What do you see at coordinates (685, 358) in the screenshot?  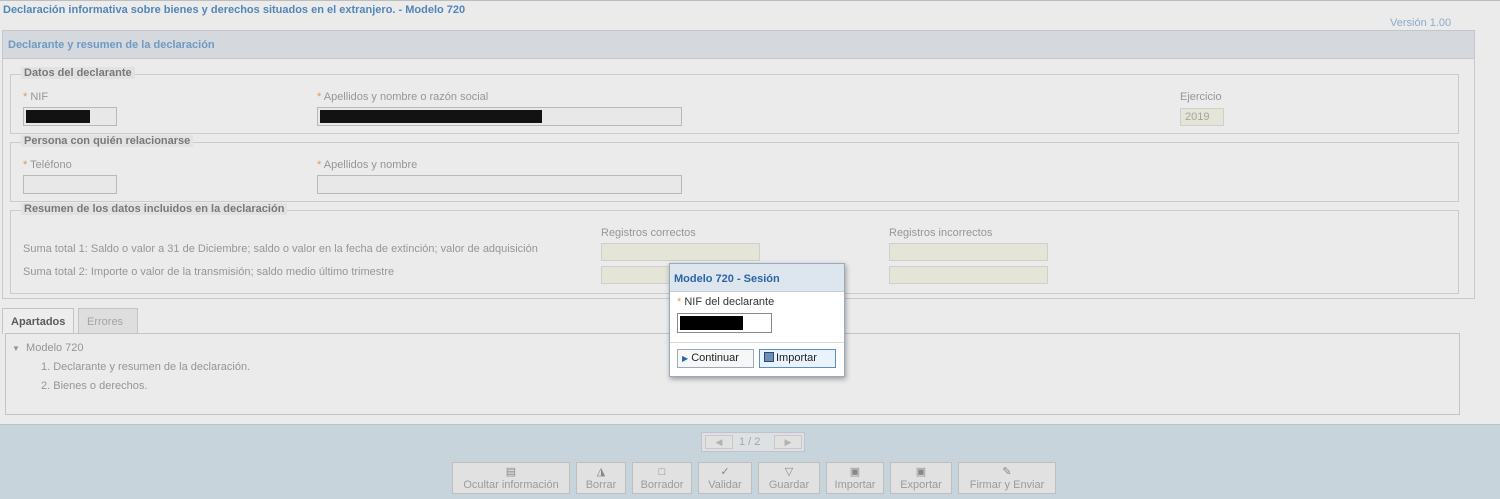 I see `play-arrow-icon: ▶` at bounding box center [685, 358].